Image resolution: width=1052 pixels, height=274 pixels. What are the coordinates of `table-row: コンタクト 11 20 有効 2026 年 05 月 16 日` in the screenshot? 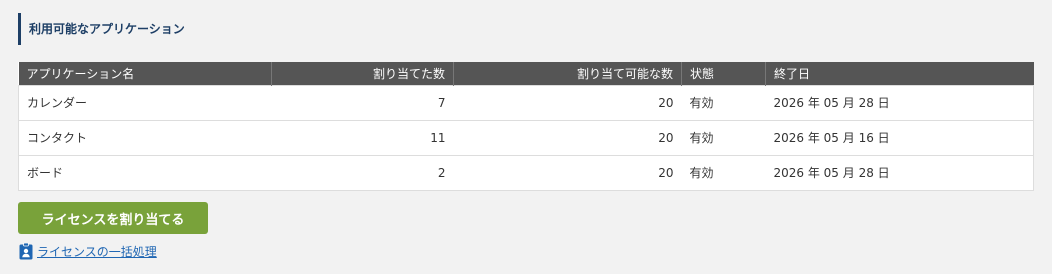 It's located at (526, 137).